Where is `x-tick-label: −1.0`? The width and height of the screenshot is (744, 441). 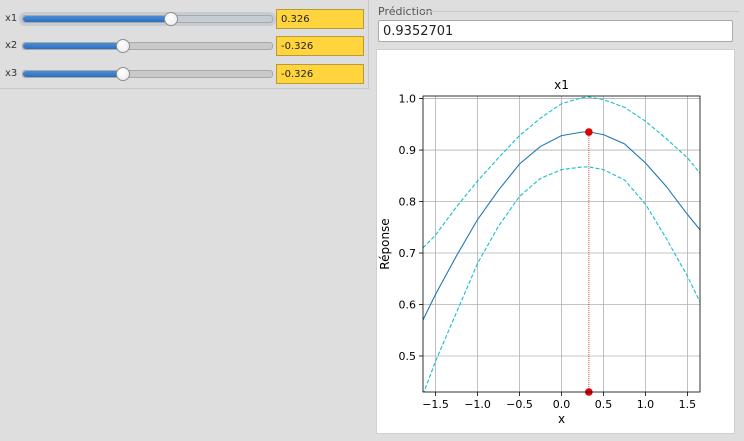 x-tick-label: −1.0 is located at coordinates (477, 404).